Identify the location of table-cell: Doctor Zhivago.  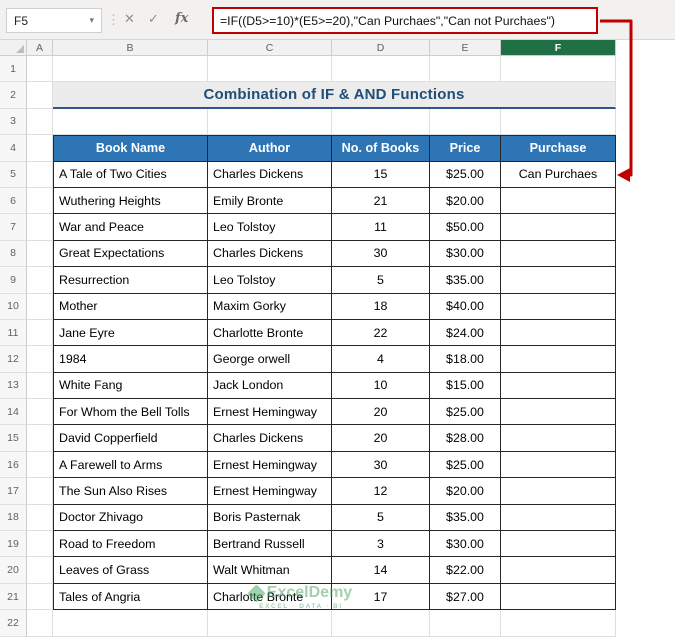
(130, 518).